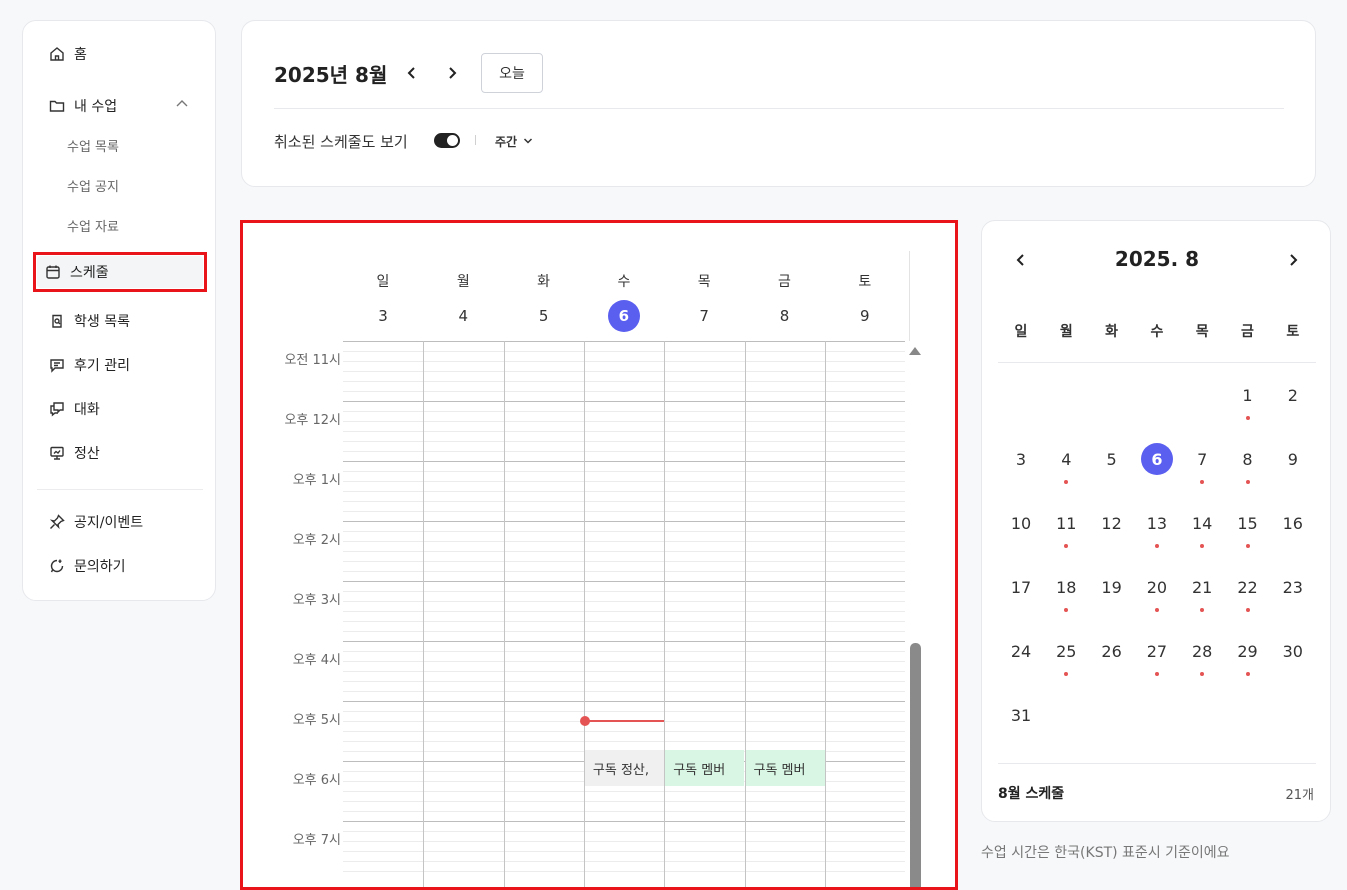 The width and height of the screenshot is (1347, 890). Describe the element at coordinates (1157, 587) in the screenshot. I see `mini-day: 20` at that location.